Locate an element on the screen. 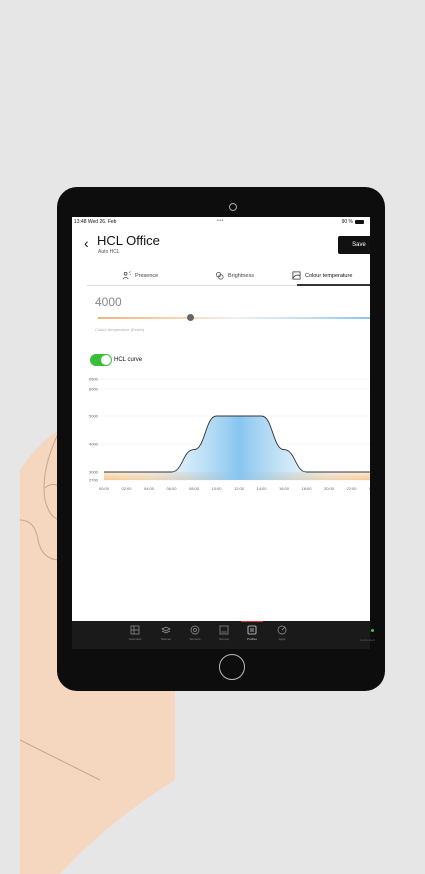 The width and height of the screenshot is (425, 874). slider-caption: Colour temperature (Kelvin) is located at coordinates (120, 329).